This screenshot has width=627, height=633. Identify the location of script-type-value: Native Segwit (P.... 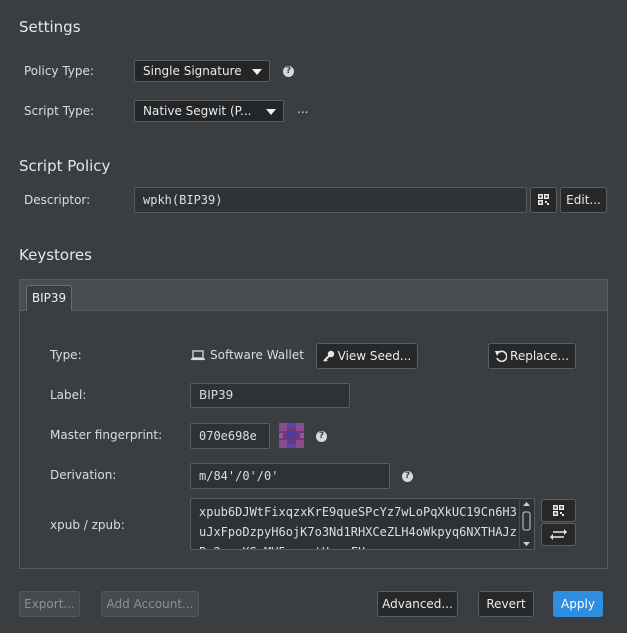
(197, 111).